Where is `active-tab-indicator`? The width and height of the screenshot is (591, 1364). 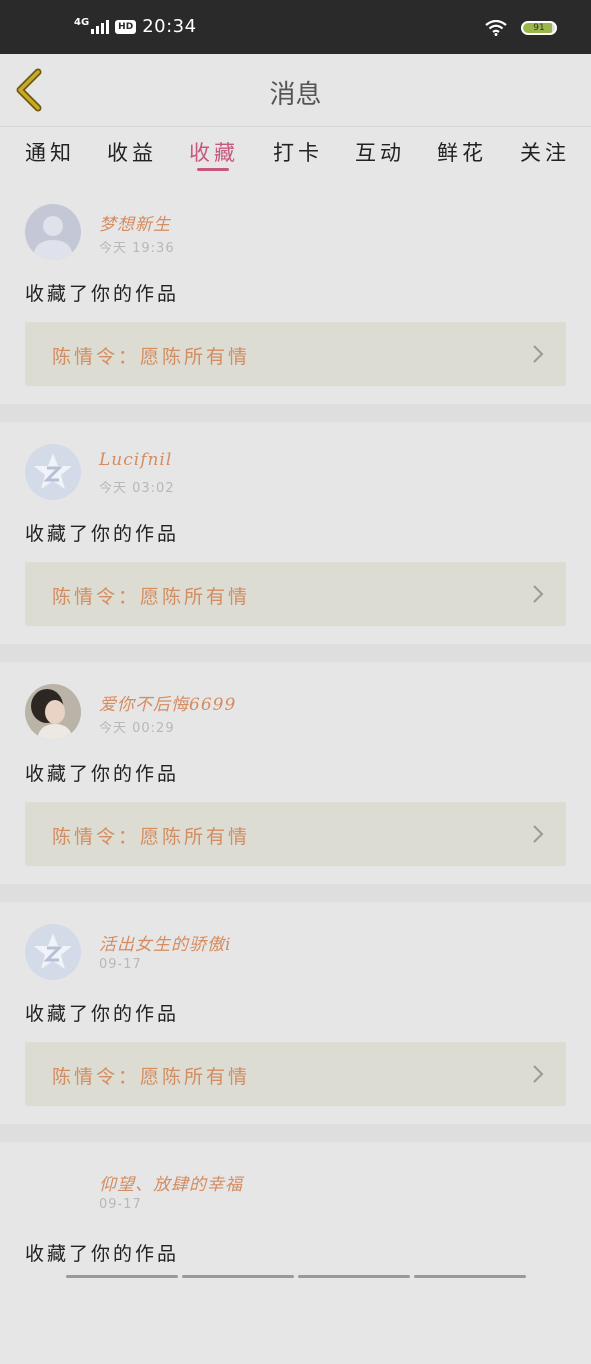 active-tab-indicator is located at coordinates (213, 169).